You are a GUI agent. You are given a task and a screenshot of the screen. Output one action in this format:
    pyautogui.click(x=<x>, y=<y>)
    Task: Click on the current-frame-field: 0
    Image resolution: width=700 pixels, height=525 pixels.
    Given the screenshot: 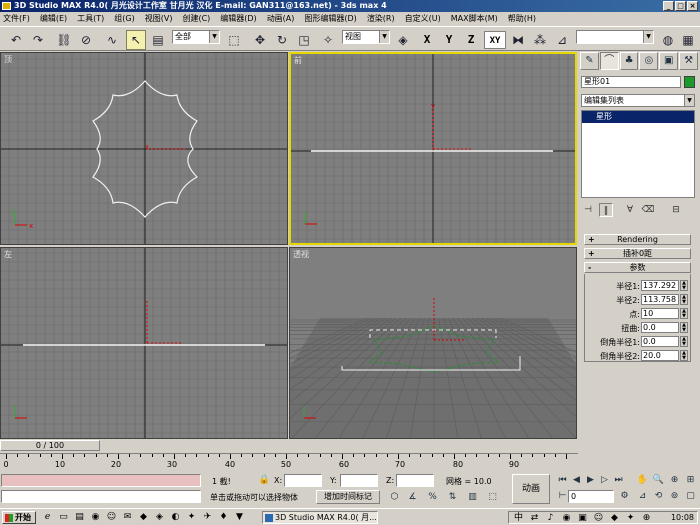 What is the action you would take?
    pyautogui.click(x=591, y=496)
    